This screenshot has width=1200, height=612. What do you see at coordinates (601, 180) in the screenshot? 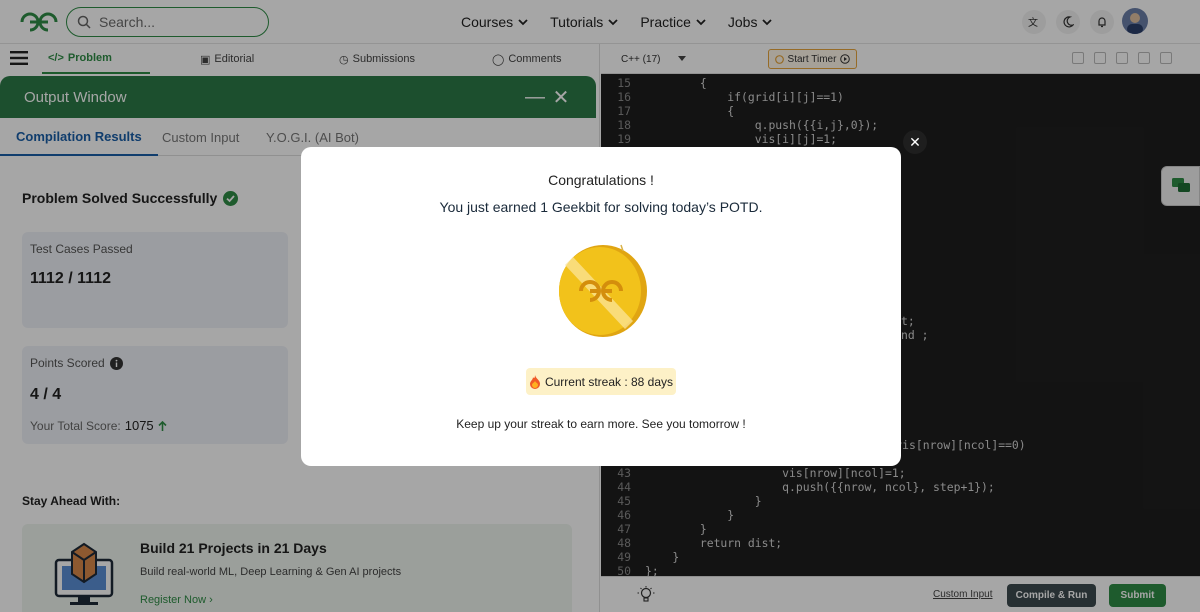
I see `modal-title: Congratulations !` at bounding box center [601, 180].